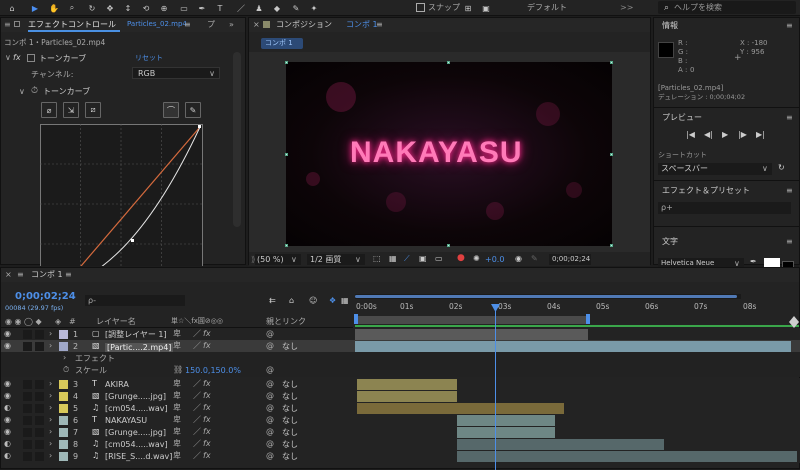 This screenshot has width=800, height=470. I want to click on puppet-tool-icon: ✦, so click(314, 8).